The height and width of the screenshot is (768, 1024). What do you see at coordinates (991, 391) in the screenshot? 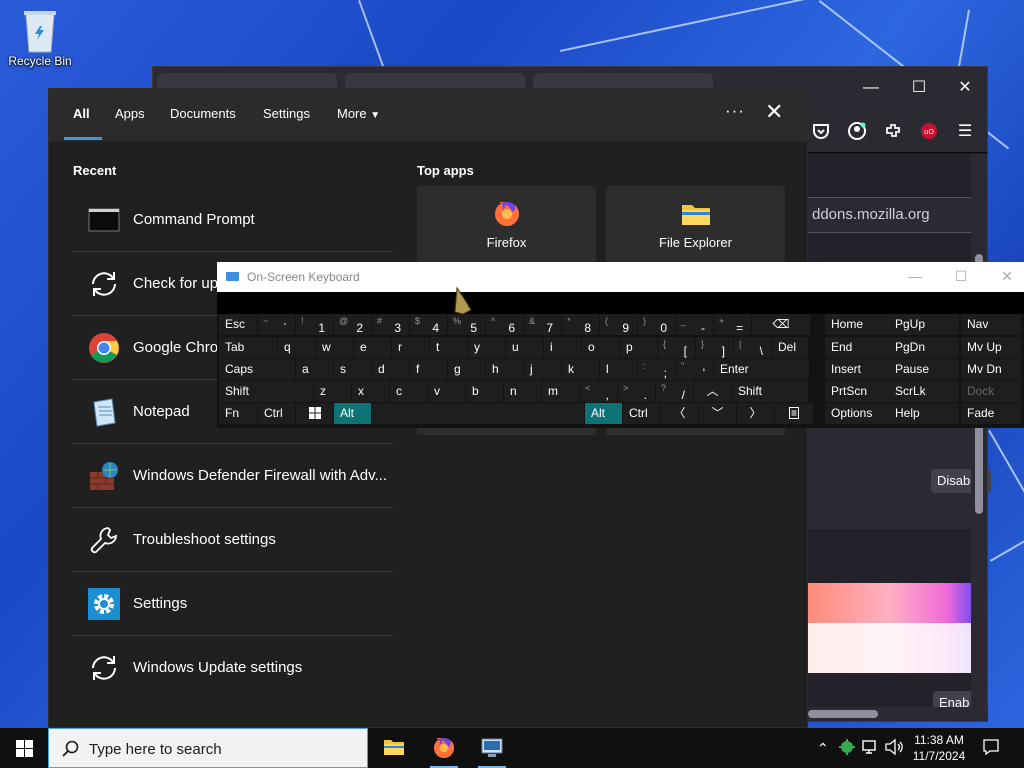
I see `key-dock: Dock` at bounding box center [991, 391].